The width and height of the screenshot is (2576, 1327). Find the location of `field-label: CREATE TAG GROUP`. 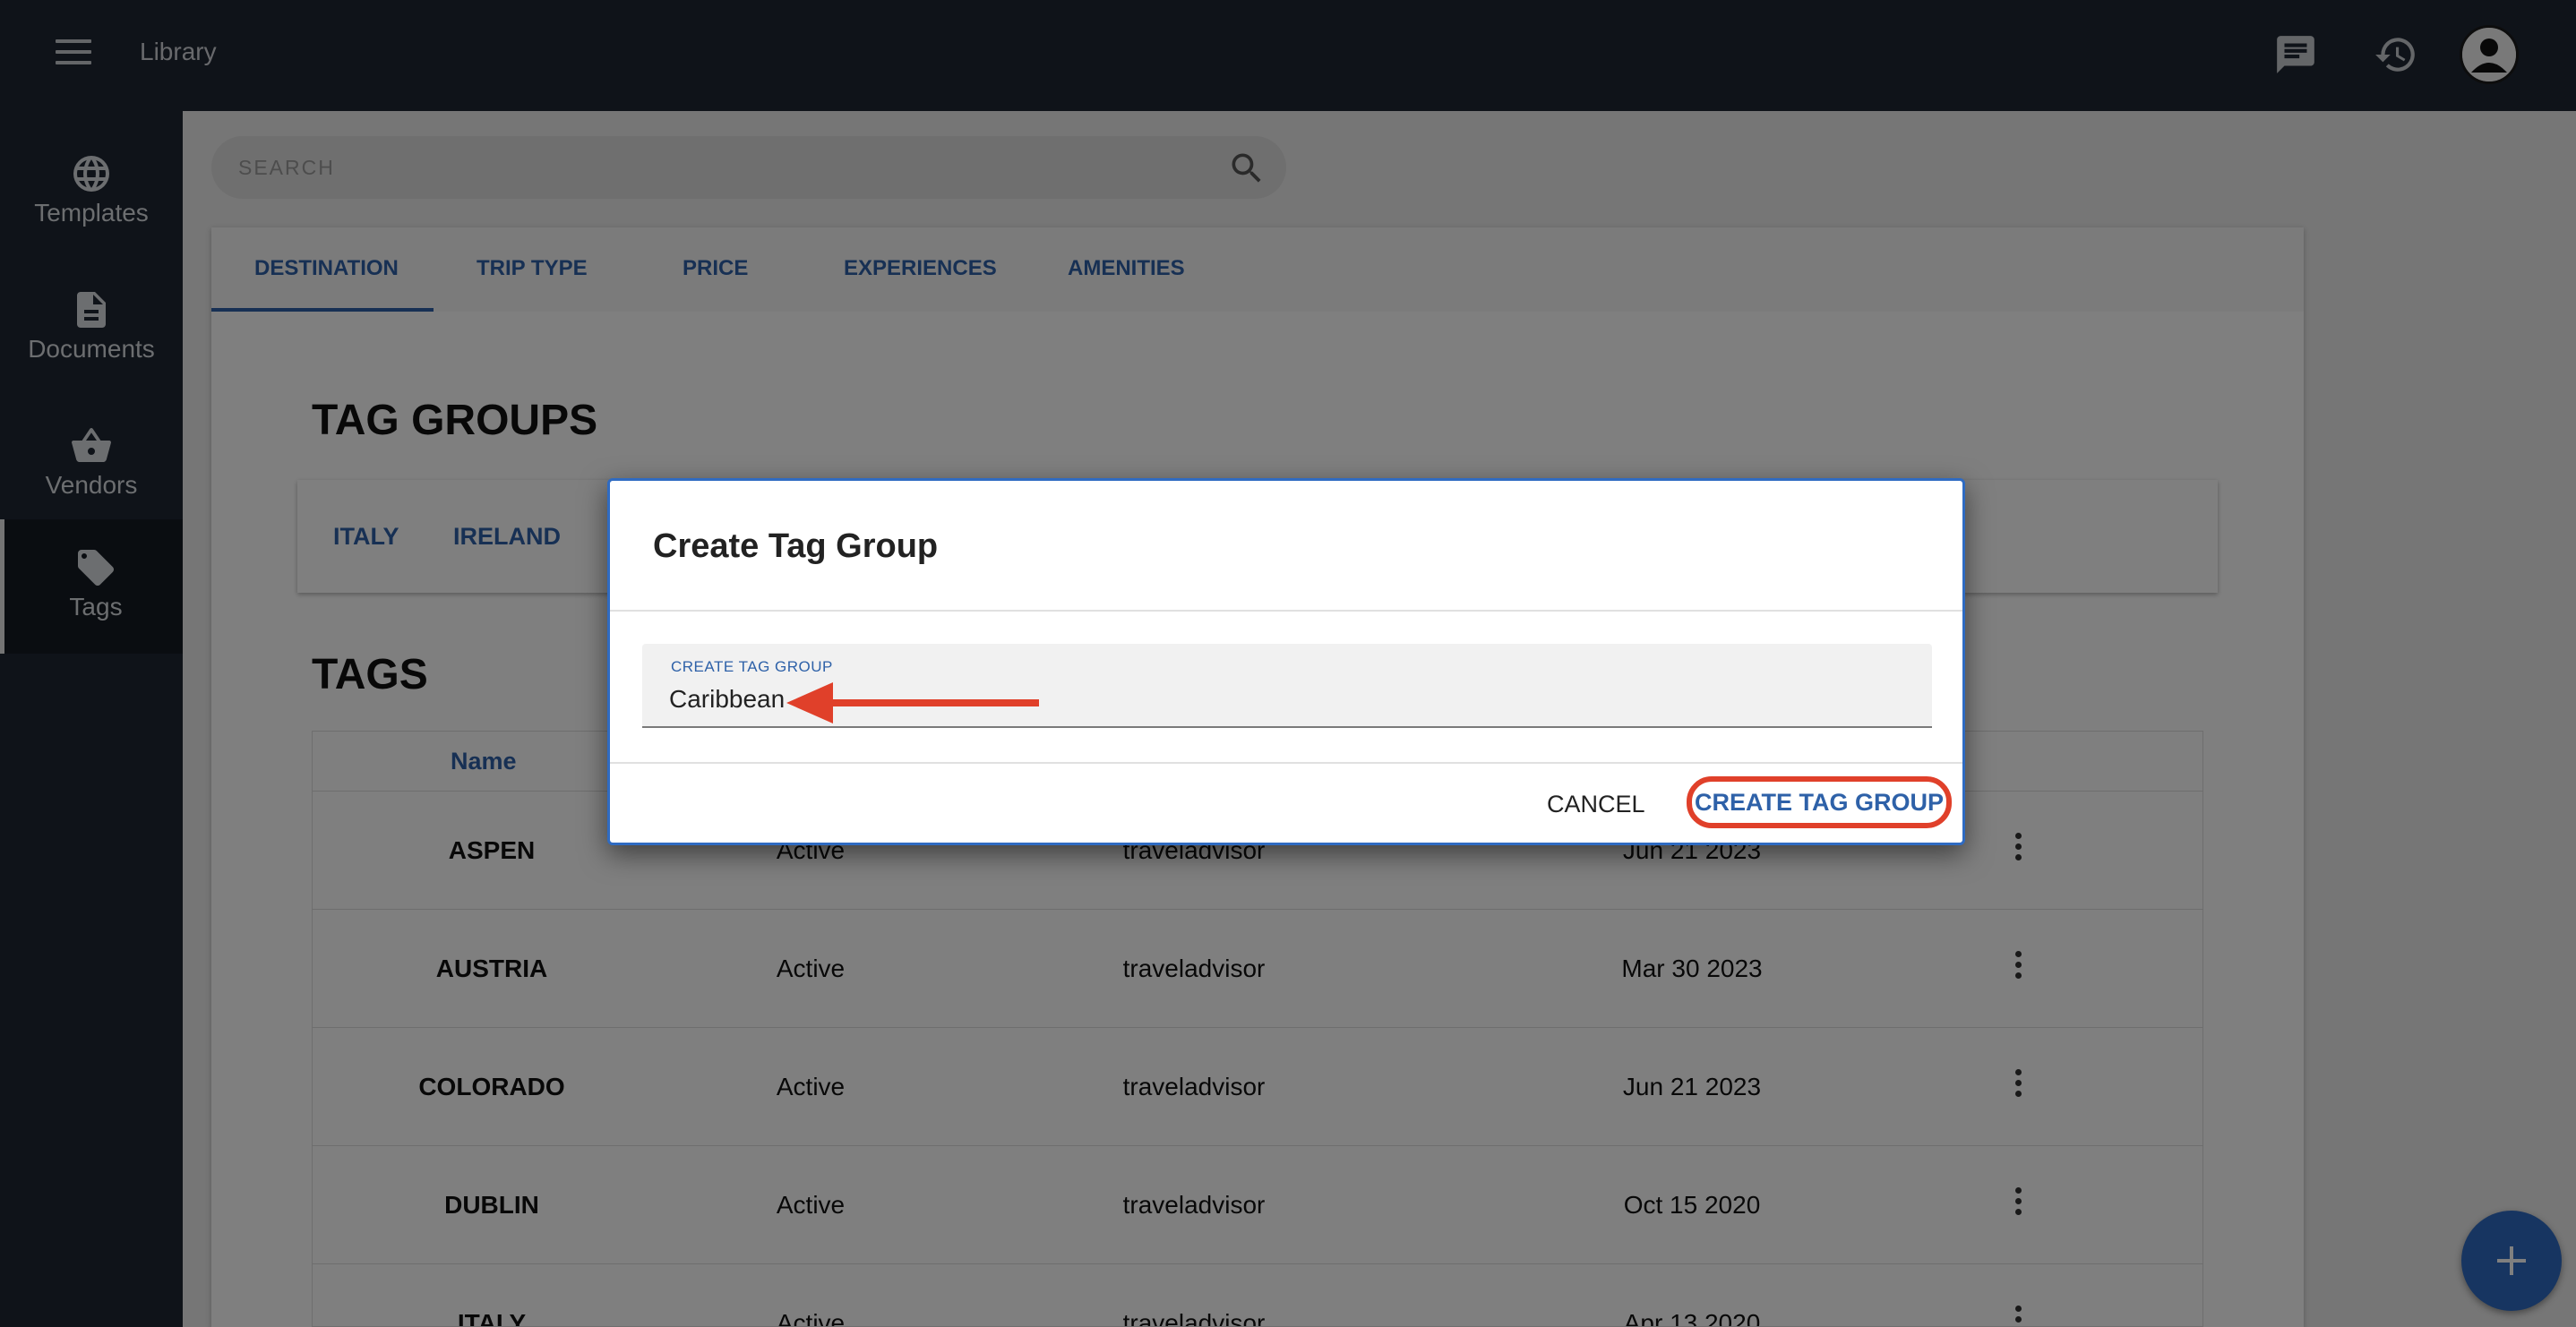

field-label: CREATE TAG GROUP is located at coordinates (752, 666).